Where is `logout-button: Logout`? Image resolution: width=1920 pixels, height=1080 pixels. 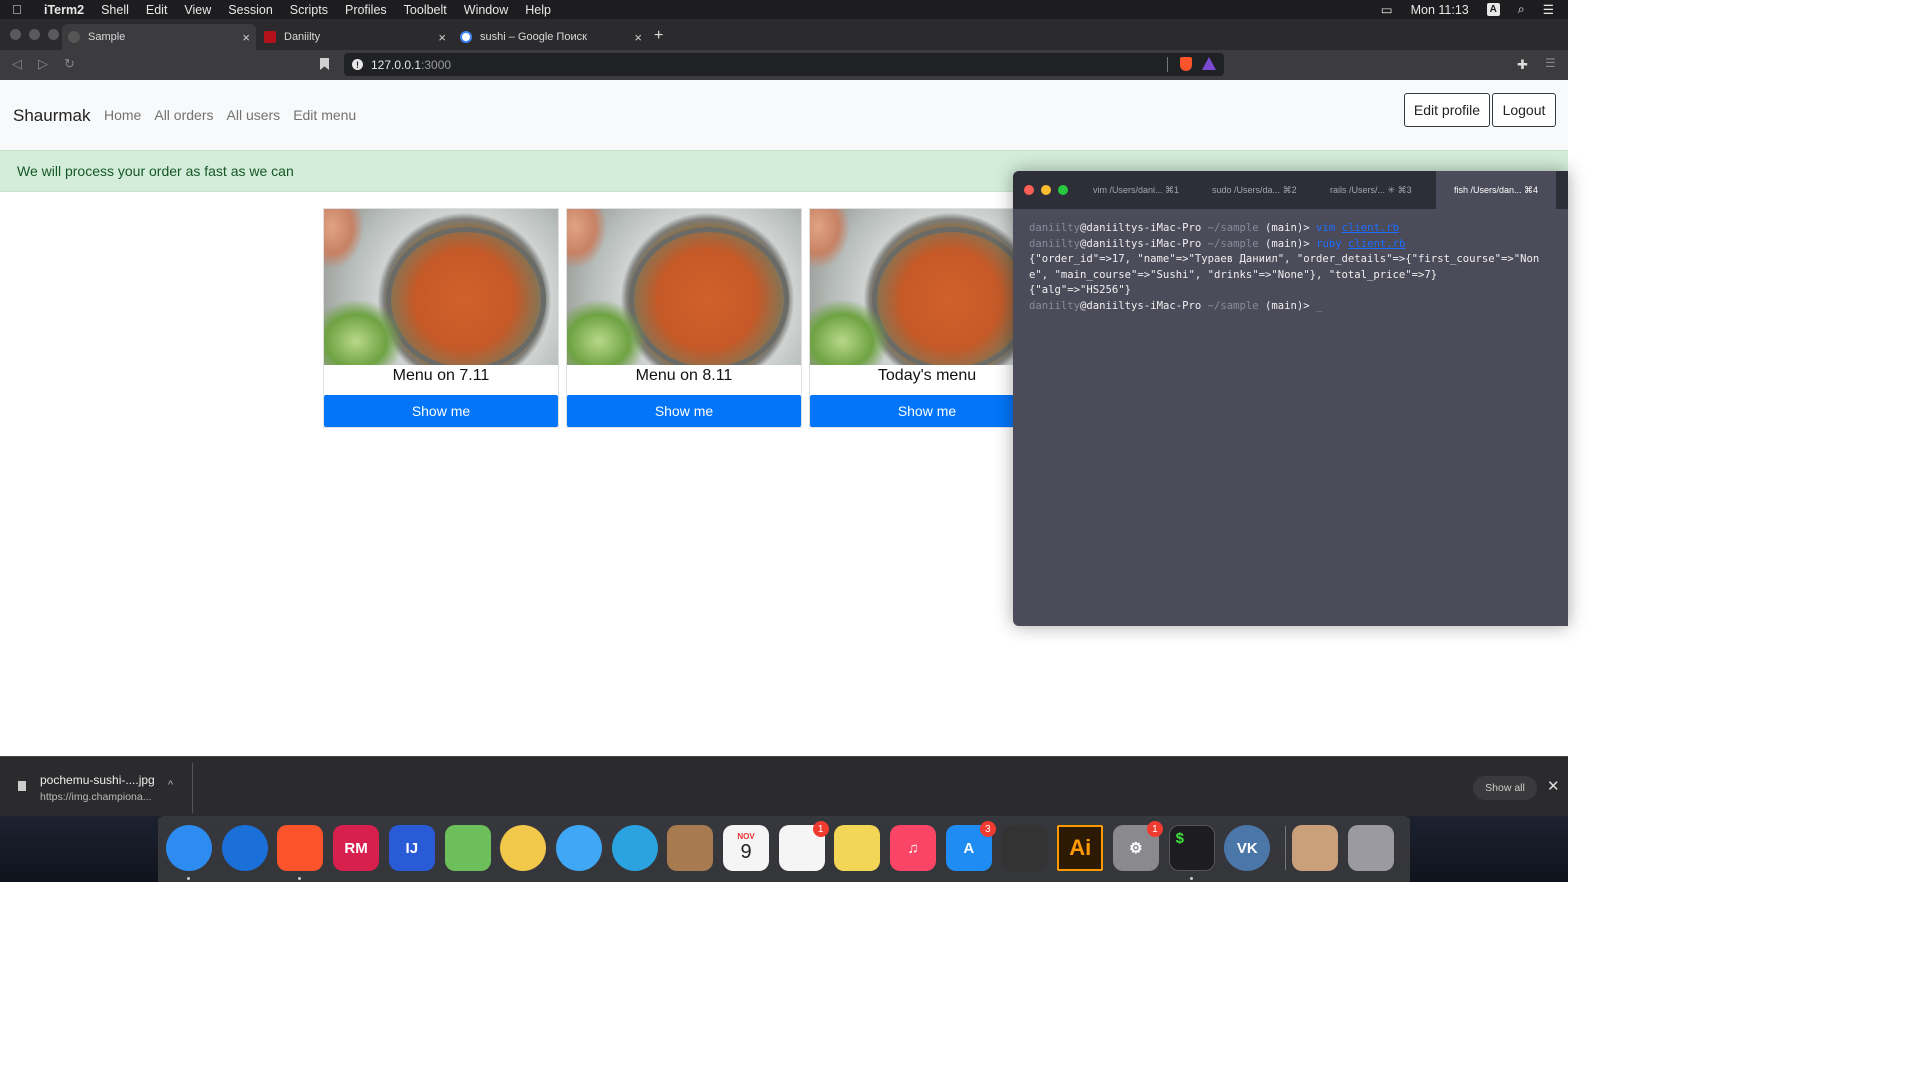
logout-button: Logout is located at coordinates (1524, 110).